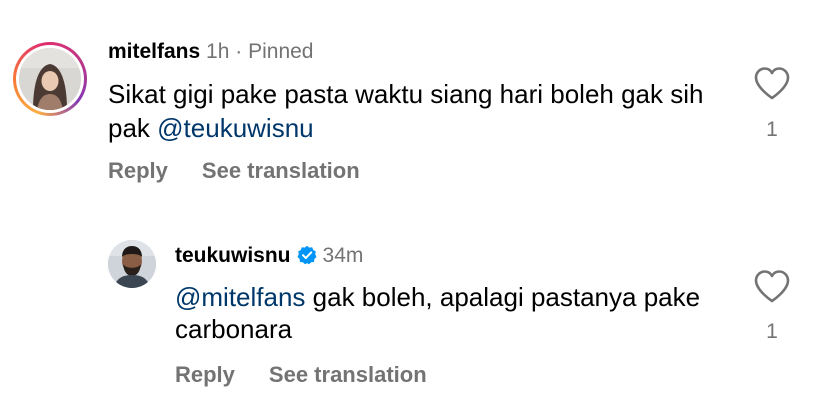  I want to click on avatar-story-ring, so click(50, 79).